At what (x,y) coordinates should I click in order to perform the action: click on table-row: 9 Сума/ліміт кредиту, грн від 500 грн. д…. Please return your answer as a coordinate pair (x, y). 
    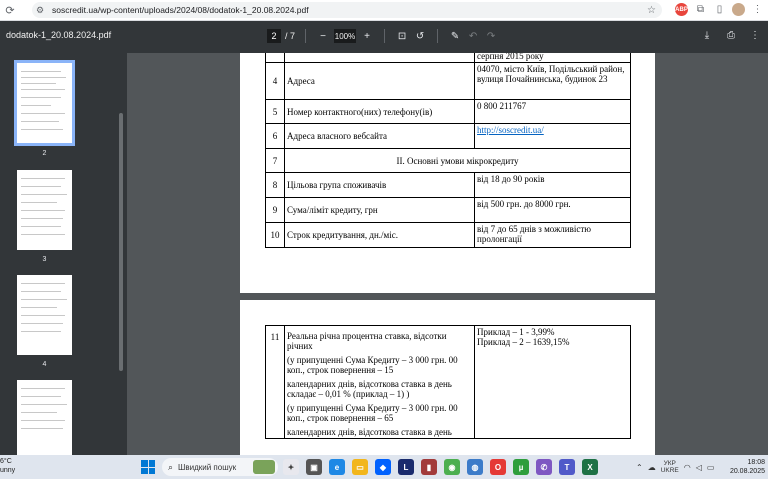
    Looking at the image, I should click on (448, 210).